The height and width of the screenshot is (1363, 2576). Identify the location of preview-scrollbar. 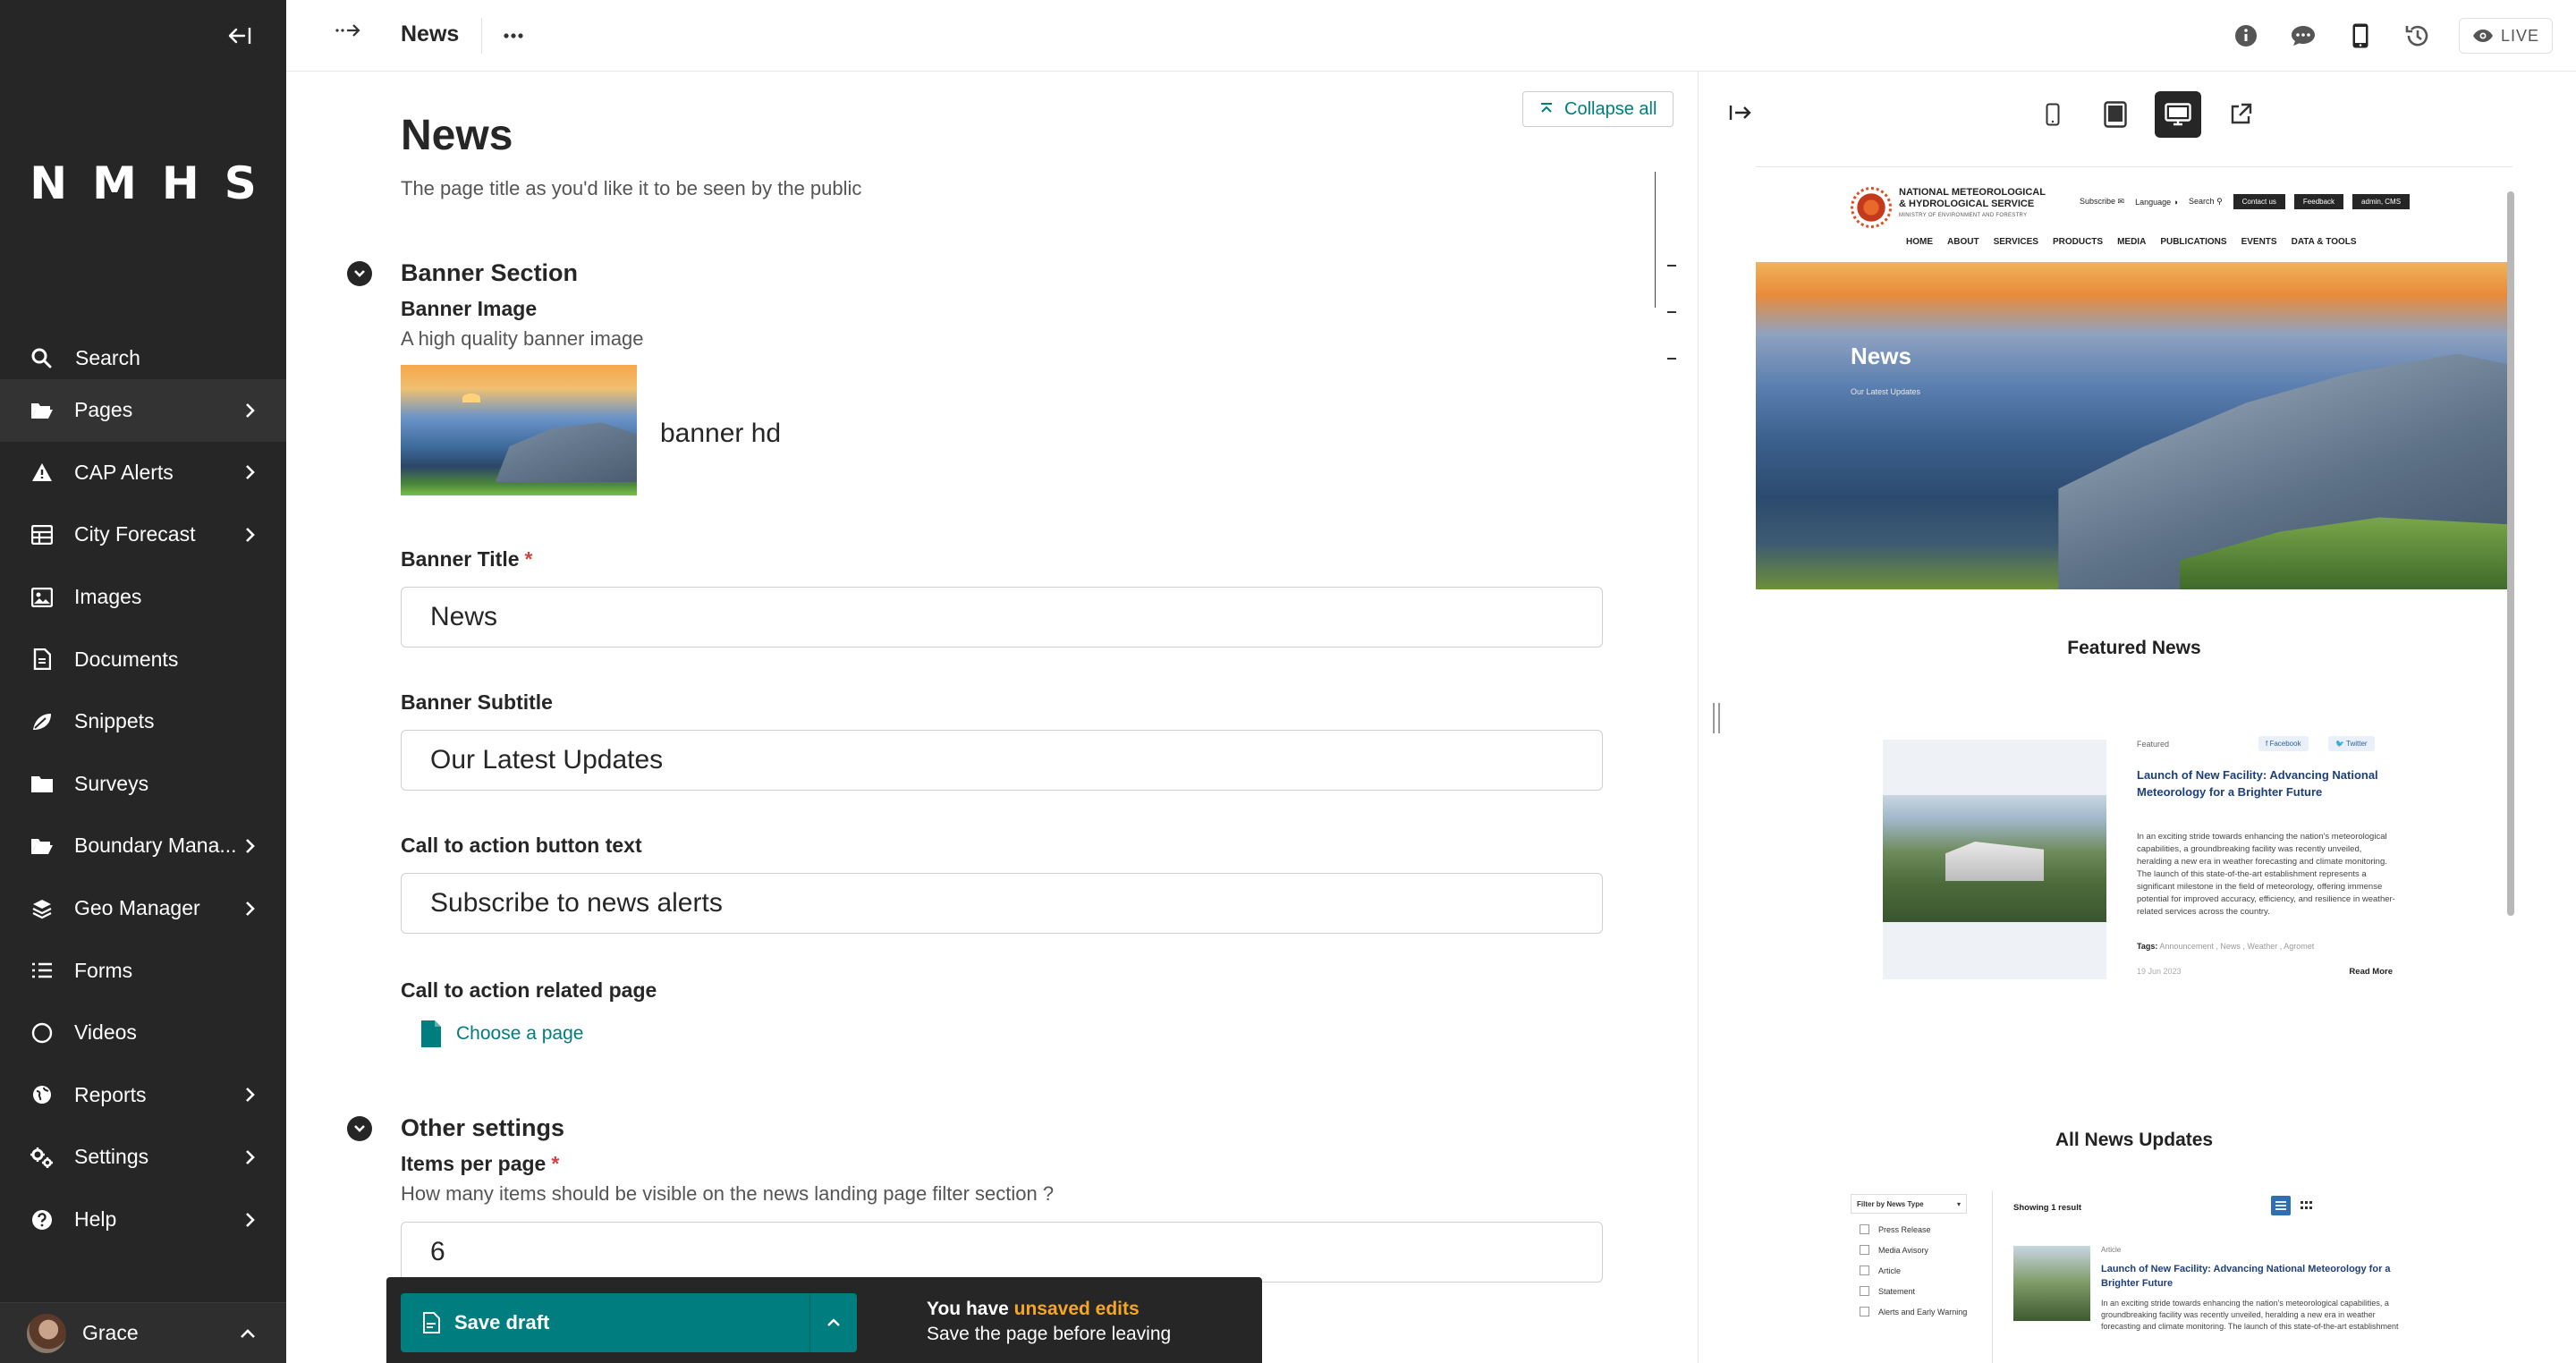
(2510, 554).